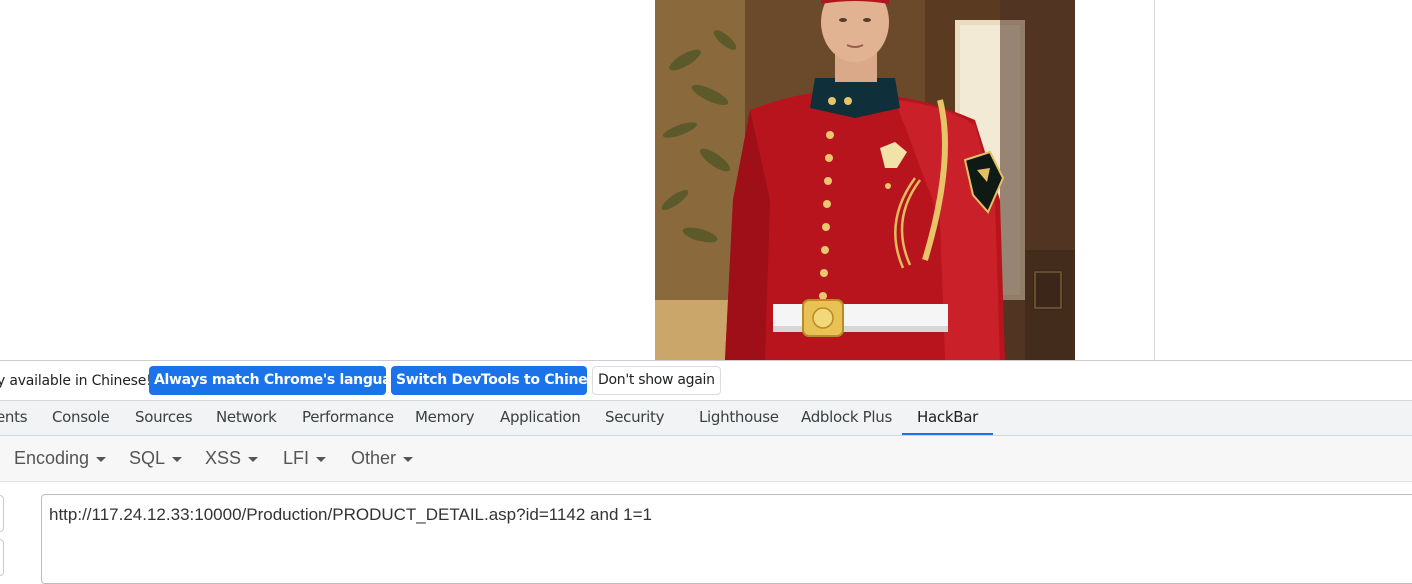  I want to click on other-menu-label: Other, so click(374, 458).